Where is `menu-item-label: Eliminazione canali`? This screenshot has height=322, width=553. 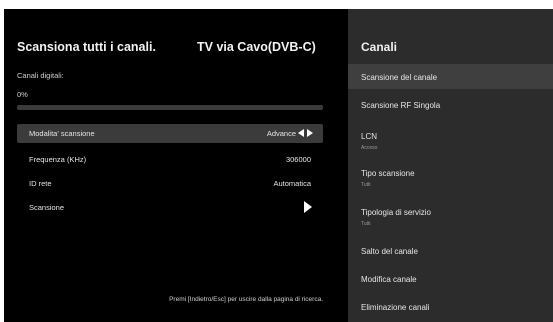 menu-item-label: Eliminazione canali is located at coordinates (395, 307).